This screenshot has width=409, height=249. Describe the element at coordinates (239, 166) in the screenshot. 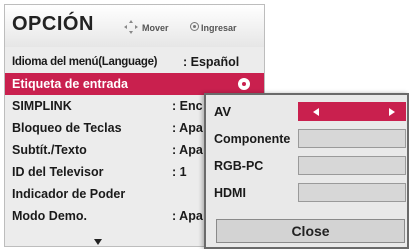

I see `popup-row-label: RGB-PC` at that location.